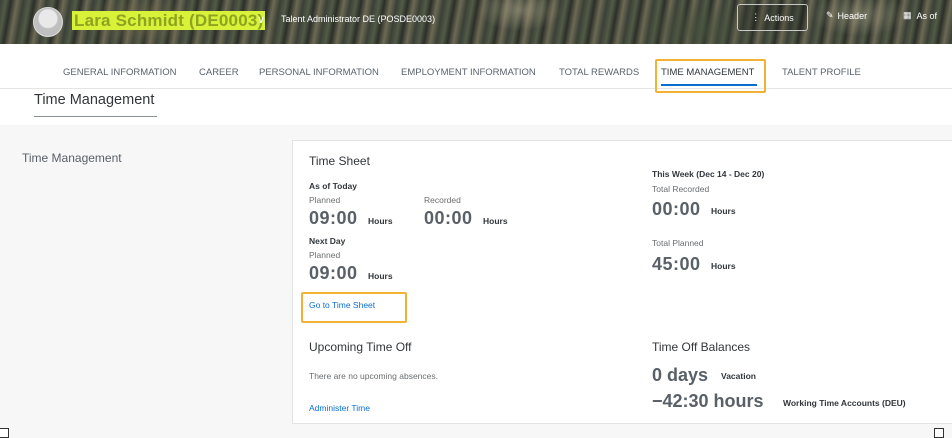 This screenshot has height=438, width=952. I want to click on user-name: Lara Schmidt (DE0003), so click(169, 20).